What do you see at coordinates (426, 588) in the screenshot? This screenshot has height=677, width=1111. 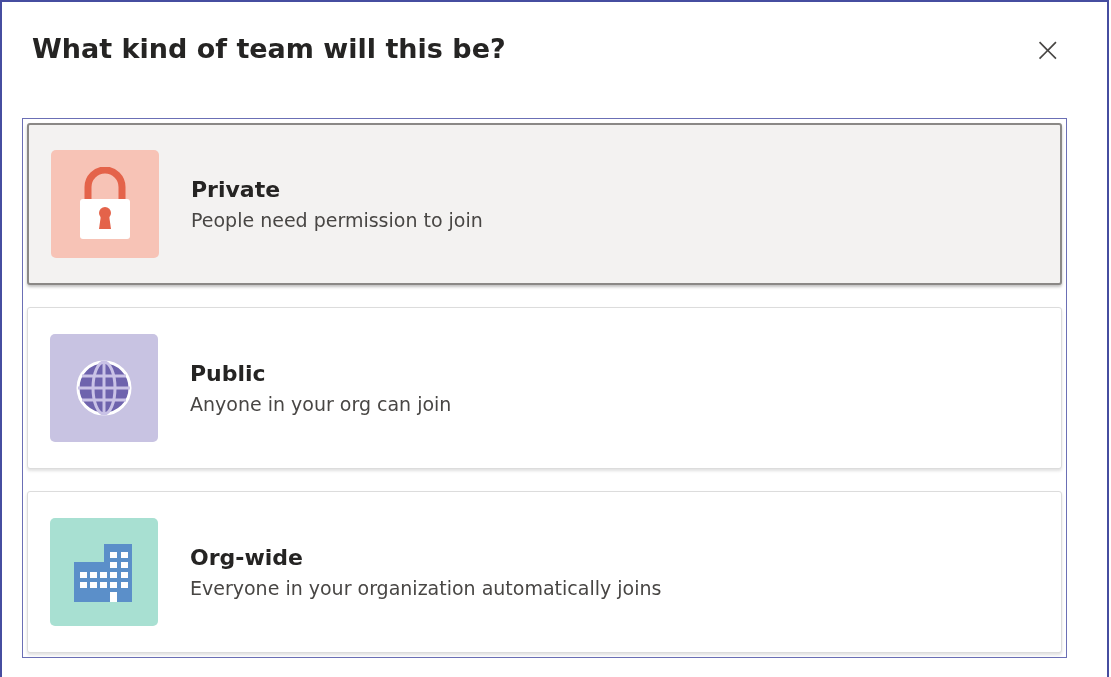 I see `option-description: Everyone in your organization automatically joins` at bounding box center [426, 588].